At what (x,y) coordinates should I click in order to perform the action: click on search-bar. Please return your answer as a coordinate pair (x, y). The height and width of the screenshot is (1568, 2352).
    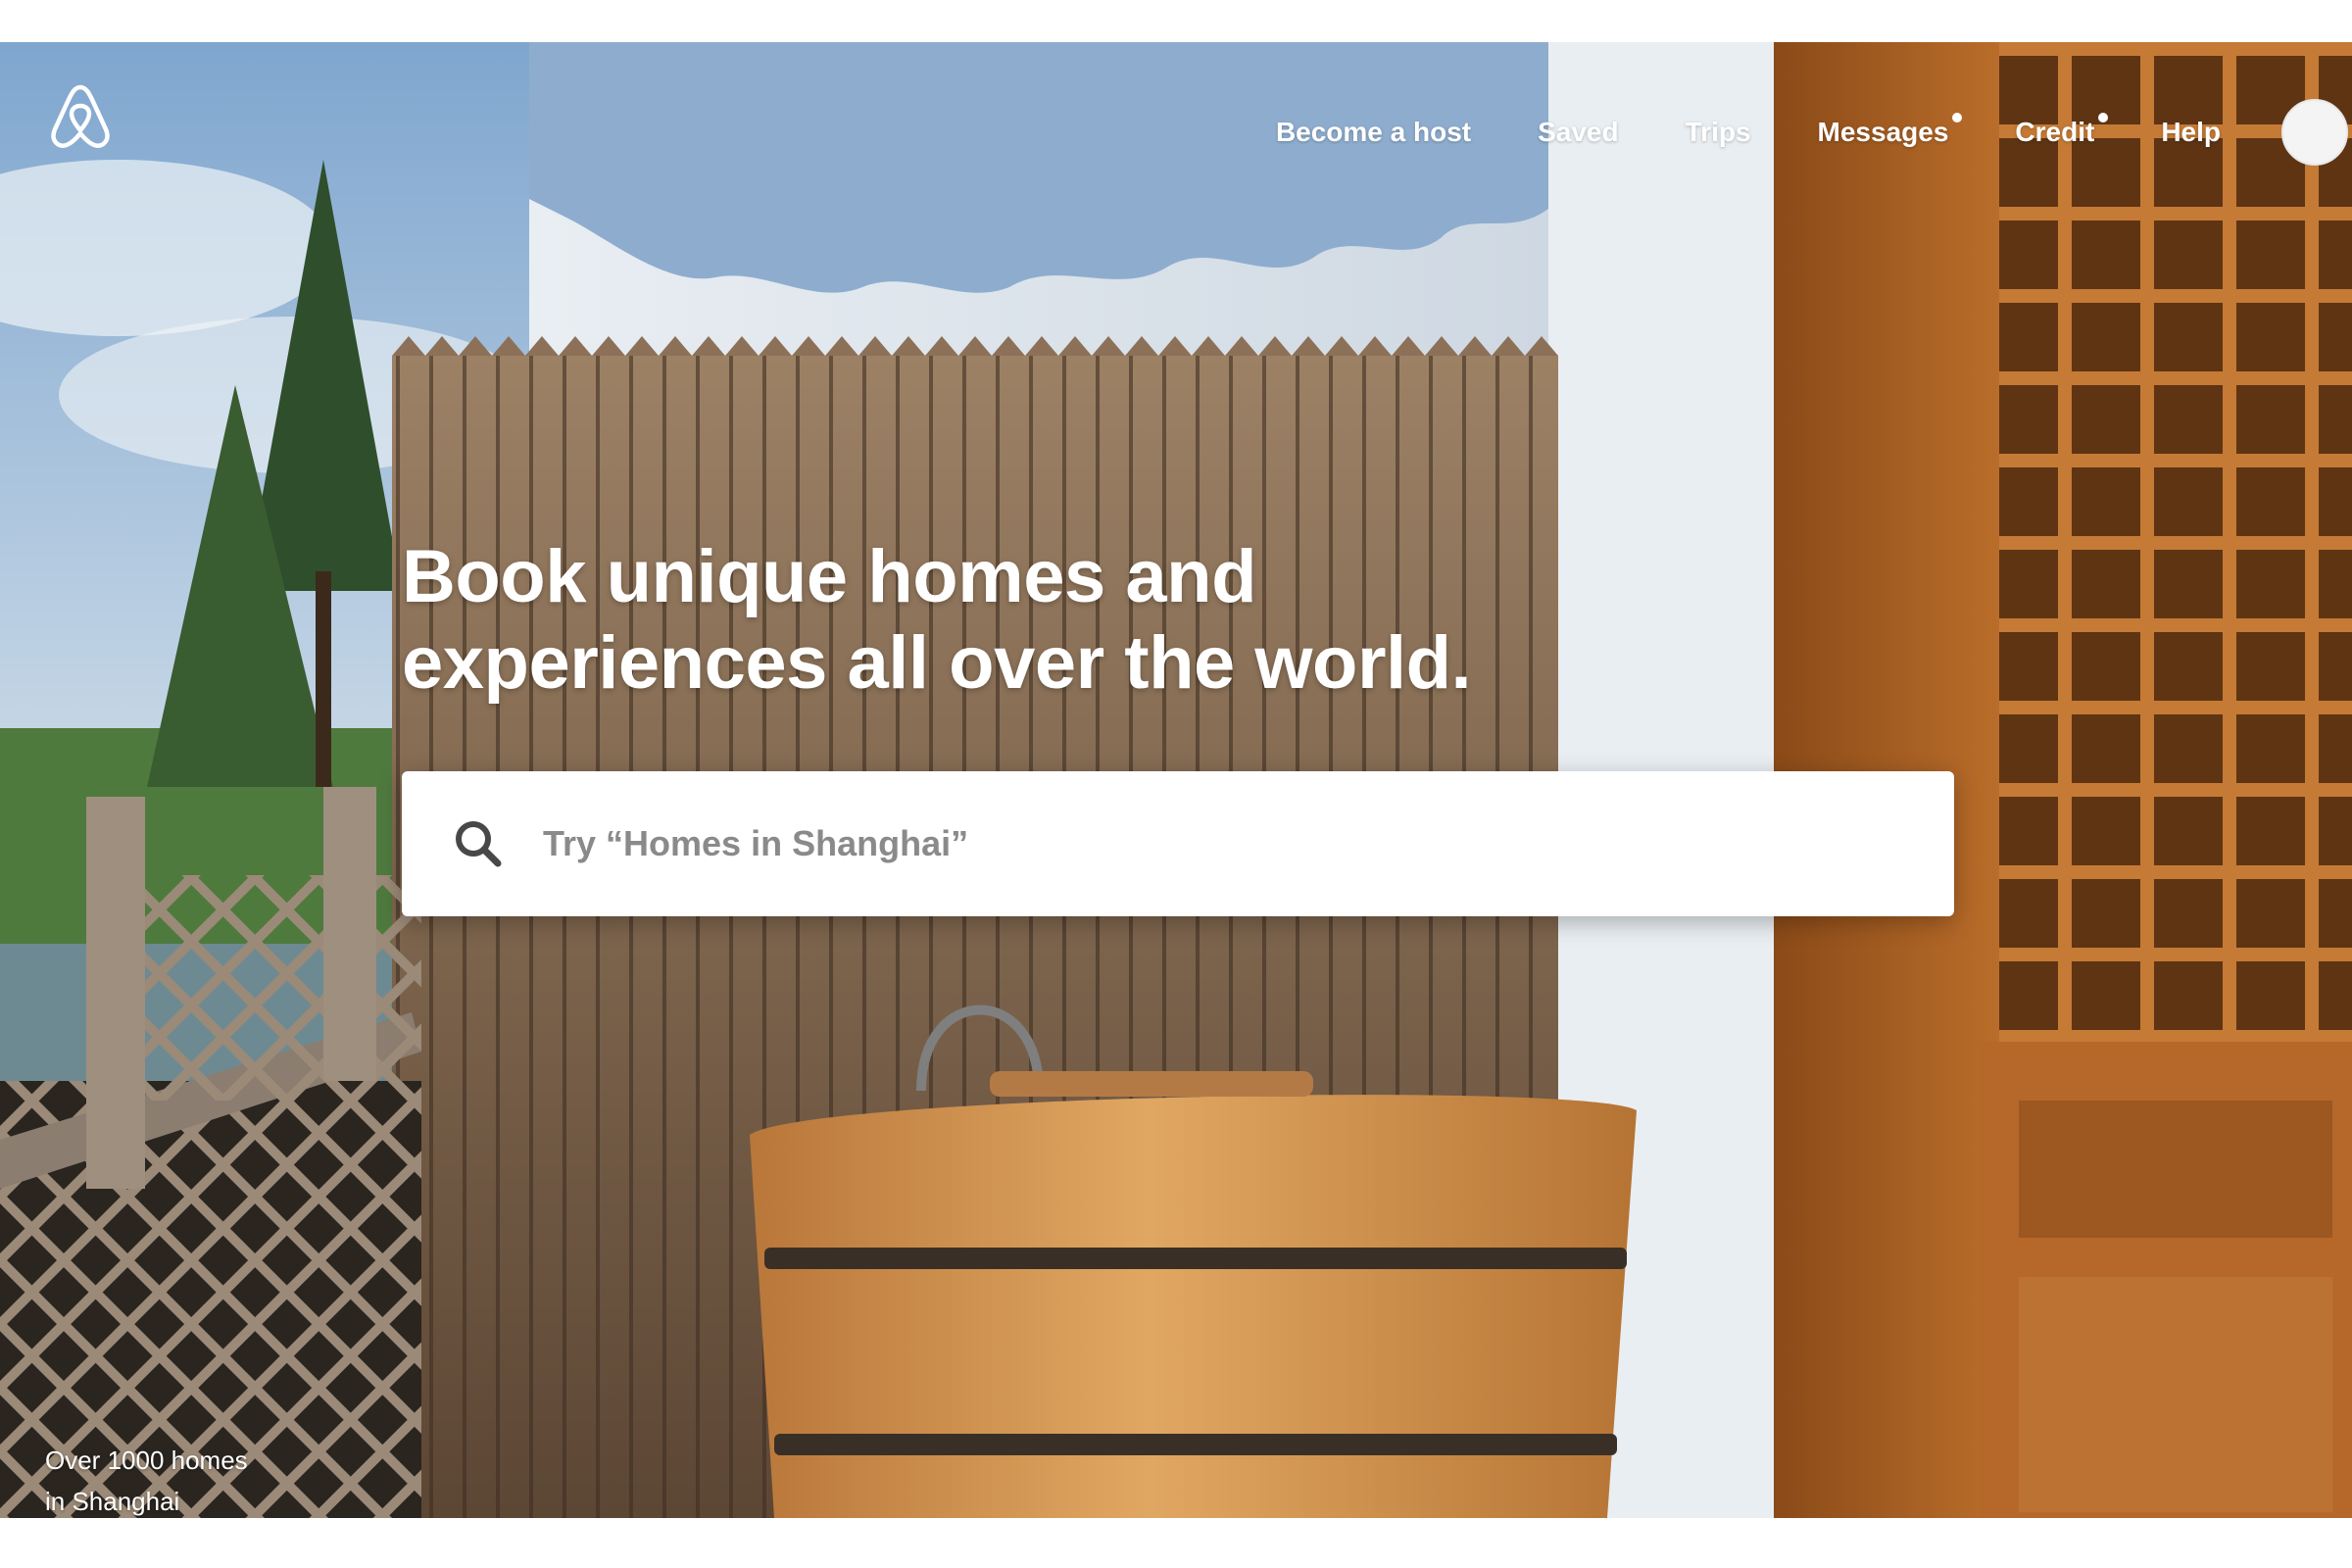
    Looking at the image, I should click on (1178, 843).